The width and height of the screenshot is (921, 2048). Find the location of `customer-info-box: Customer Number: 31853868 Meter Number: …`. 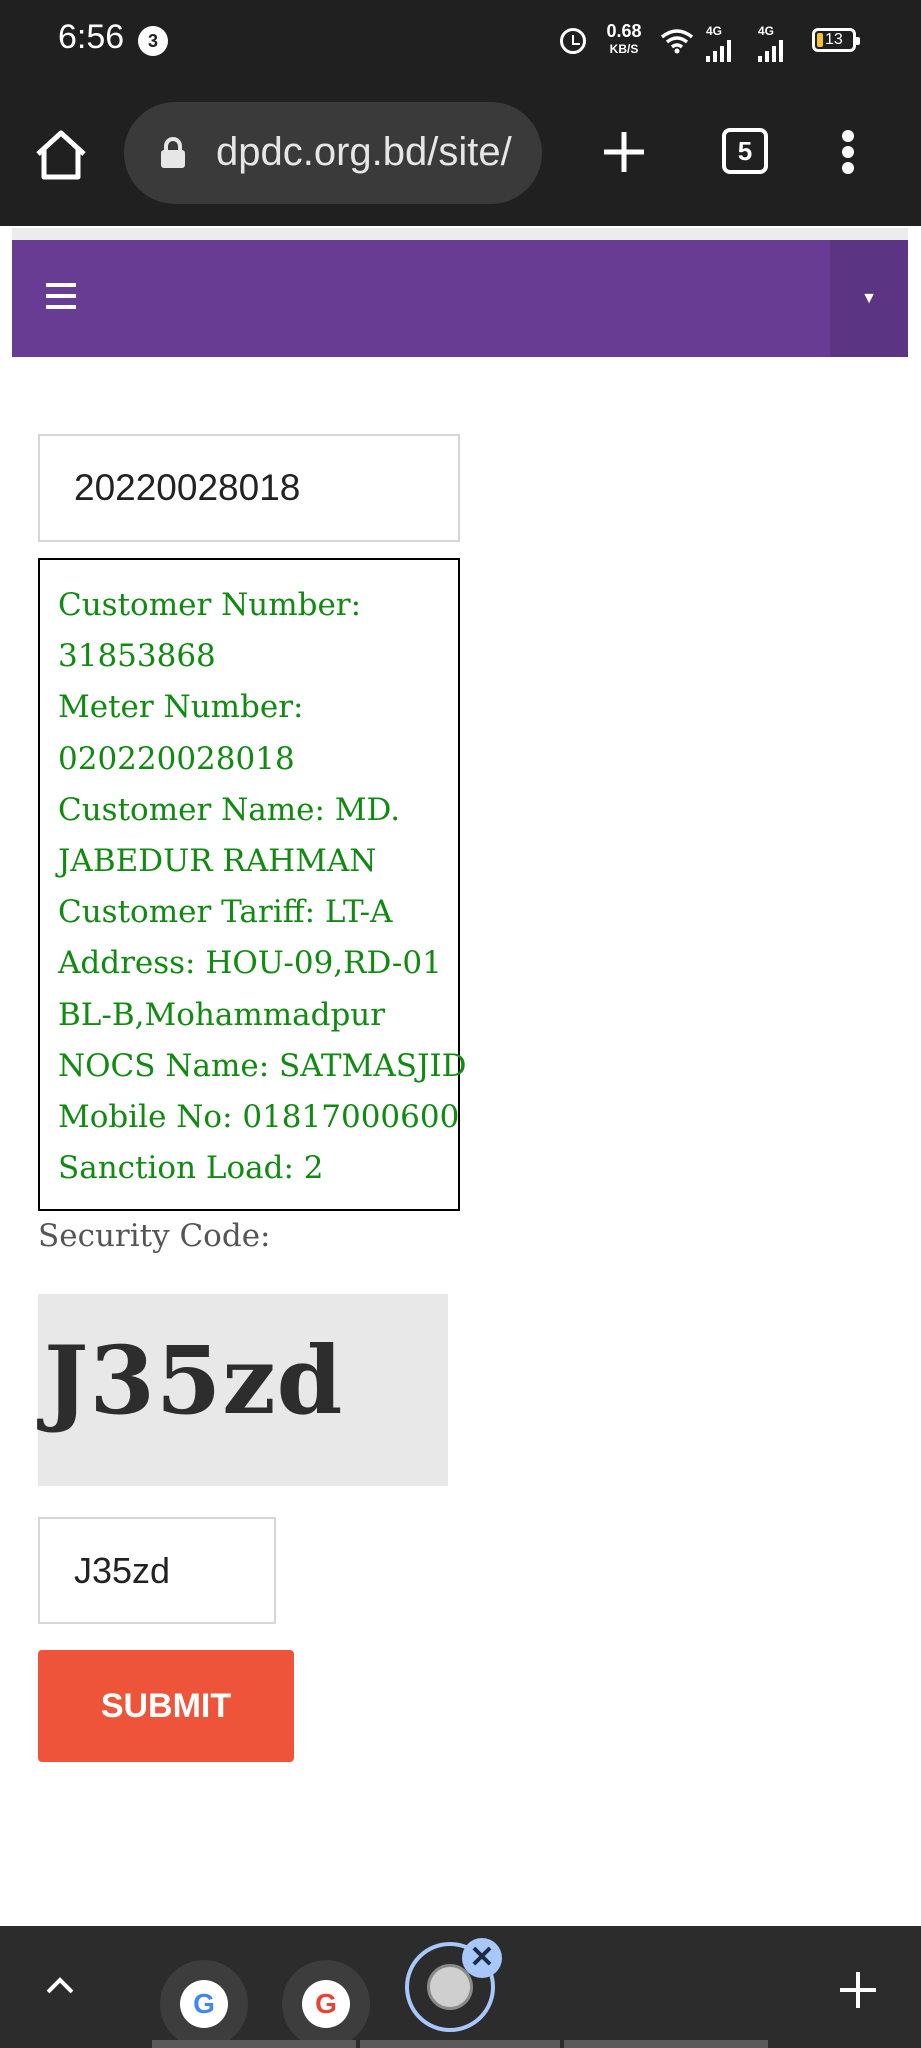

customer-info-box: Customer Number: 31853868 Meter Number: … is located at coordinates (252, 884).